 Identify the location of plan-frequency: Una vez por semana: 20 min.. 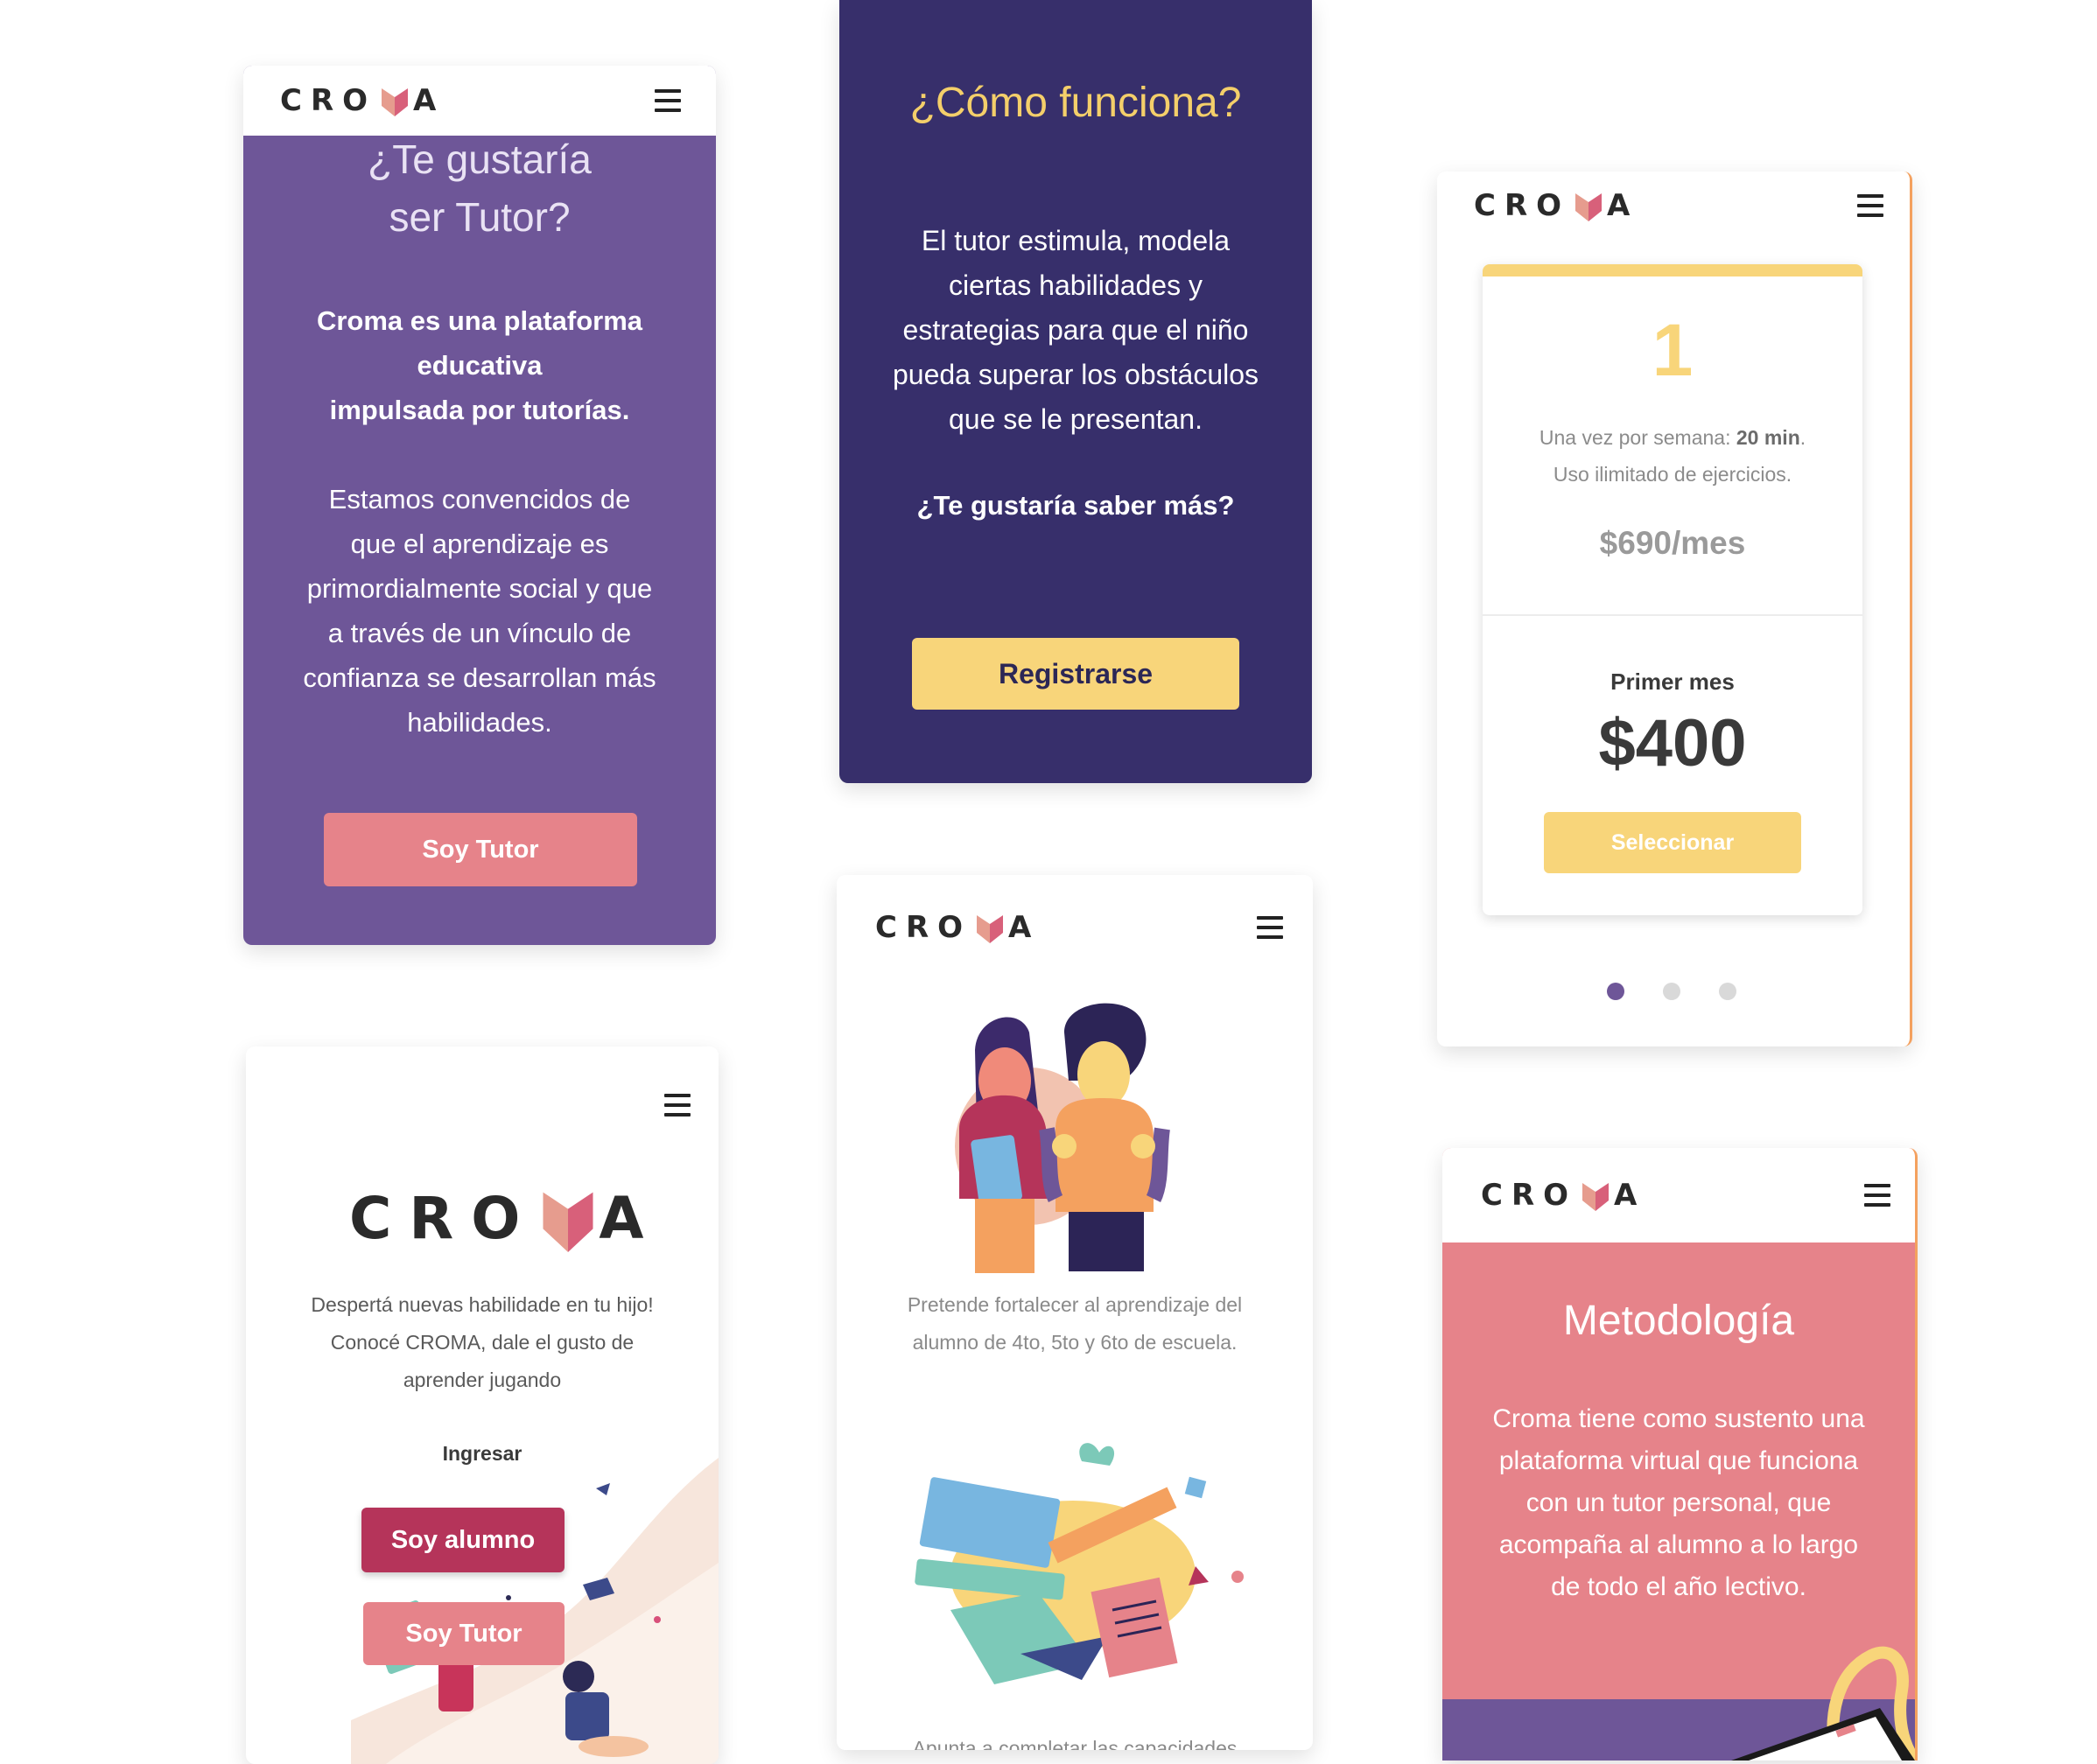
(1672, 437).